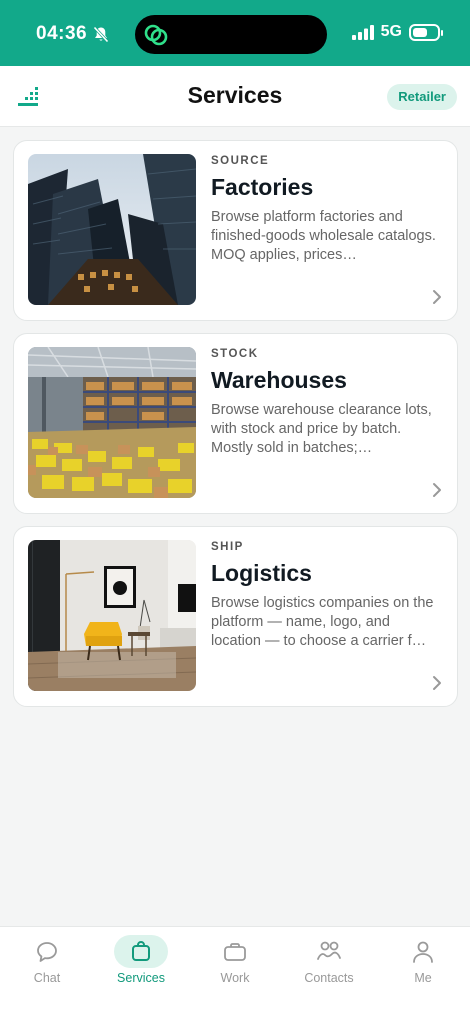 This screenshot has height=1024, width=470. I want to click on nav-header: Services Retailer, so click(235, 96).